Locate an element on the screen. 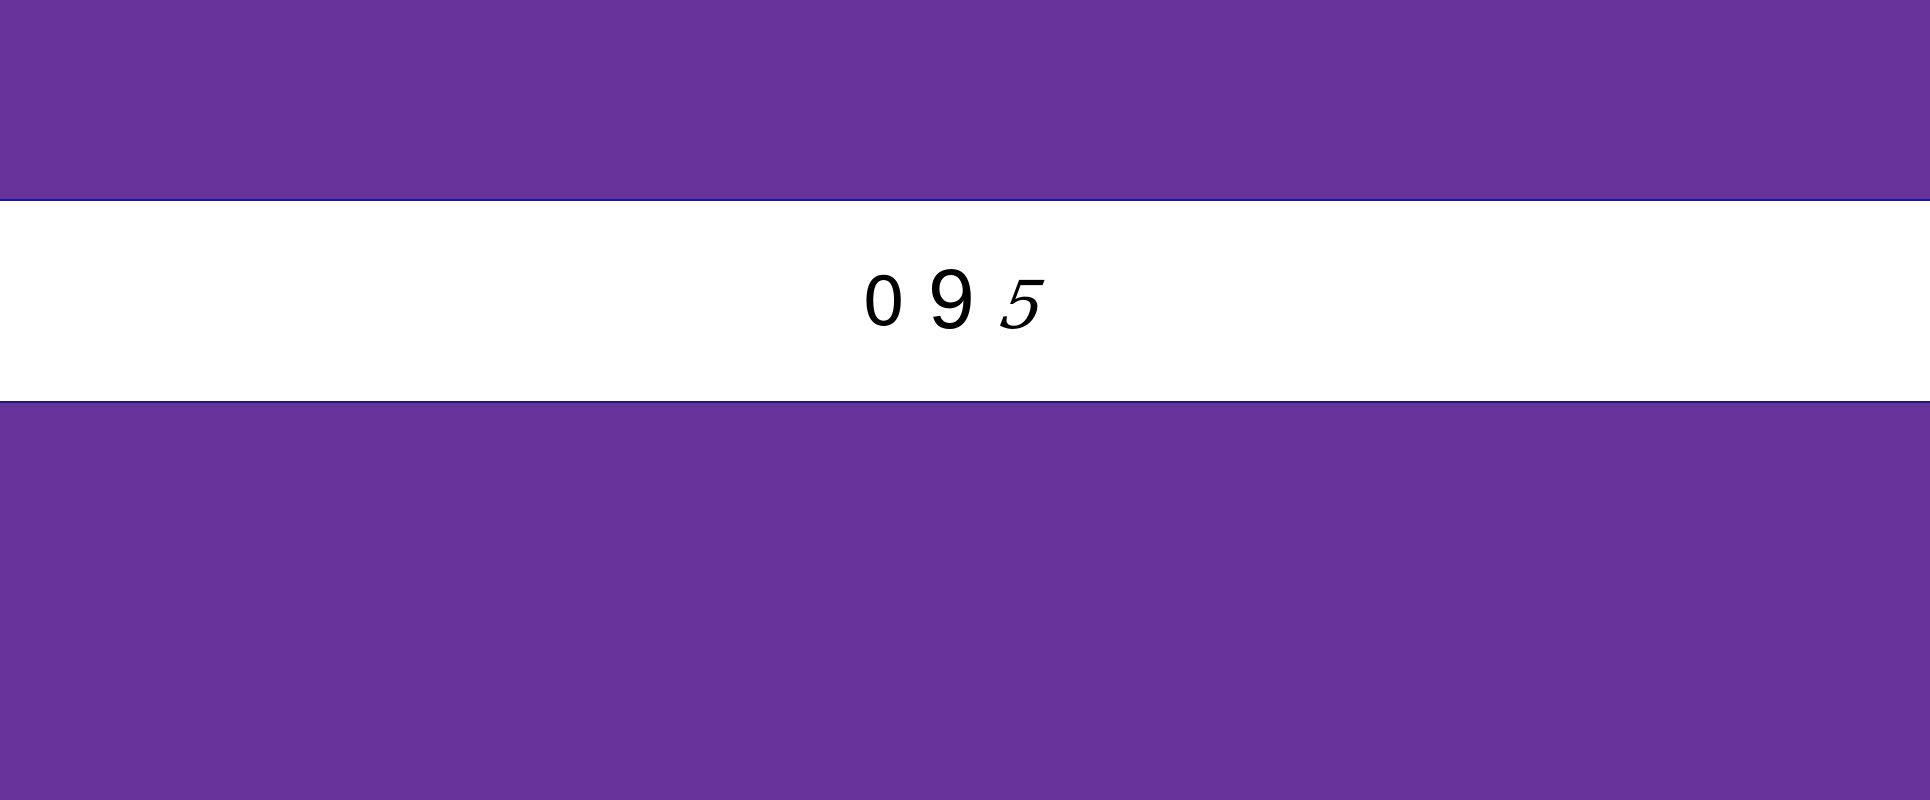  captcha-char-3: 5 is located at coordinates (1023, 305).